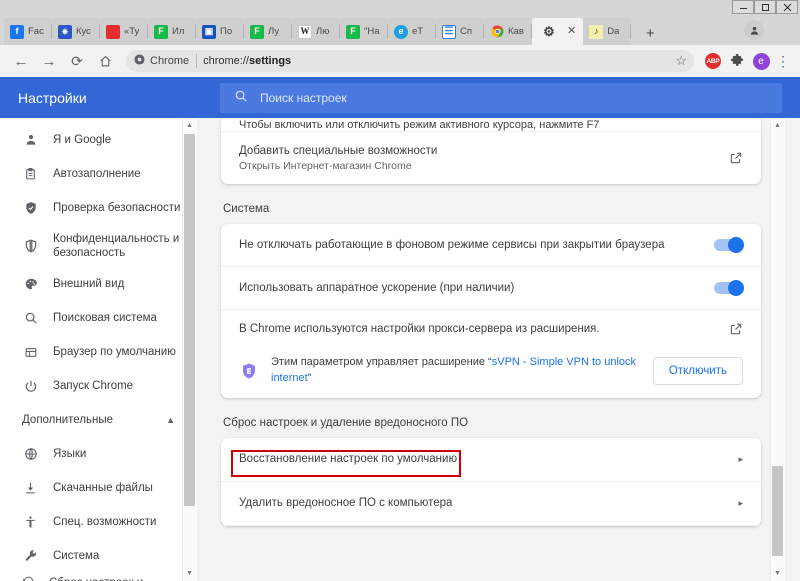 This screenshot has width=800, height=581. I want to click on blue-photo-icon: ▣, so click(209, 31).